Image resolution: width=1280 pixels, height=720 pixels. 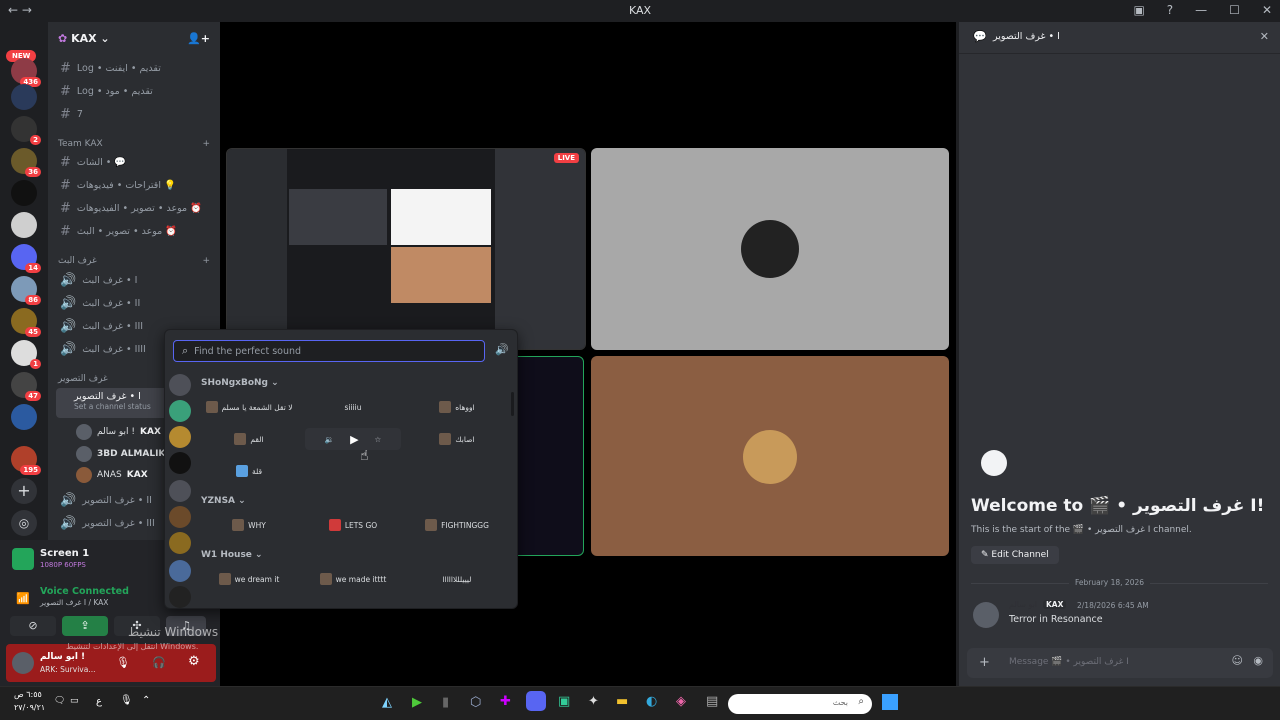 What do you see at coordinates (681, 701) in the screenshot?
I see `copilot-icon: ◈` at bounding box center [681, 701].